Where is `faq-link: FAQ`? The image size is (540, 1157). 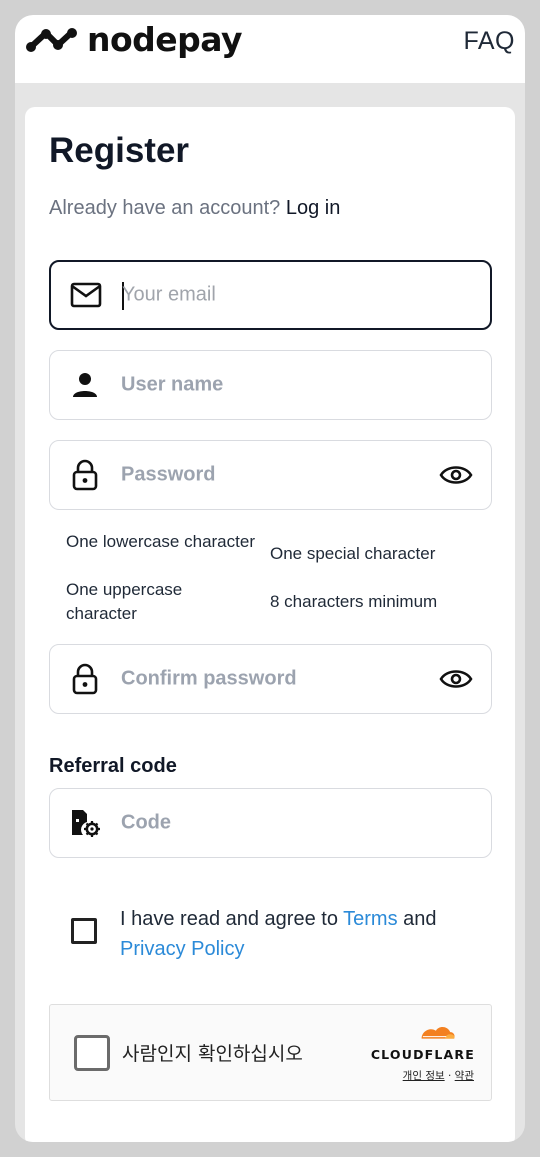 faq-link: FAQ is located at coordinates (489, 41).